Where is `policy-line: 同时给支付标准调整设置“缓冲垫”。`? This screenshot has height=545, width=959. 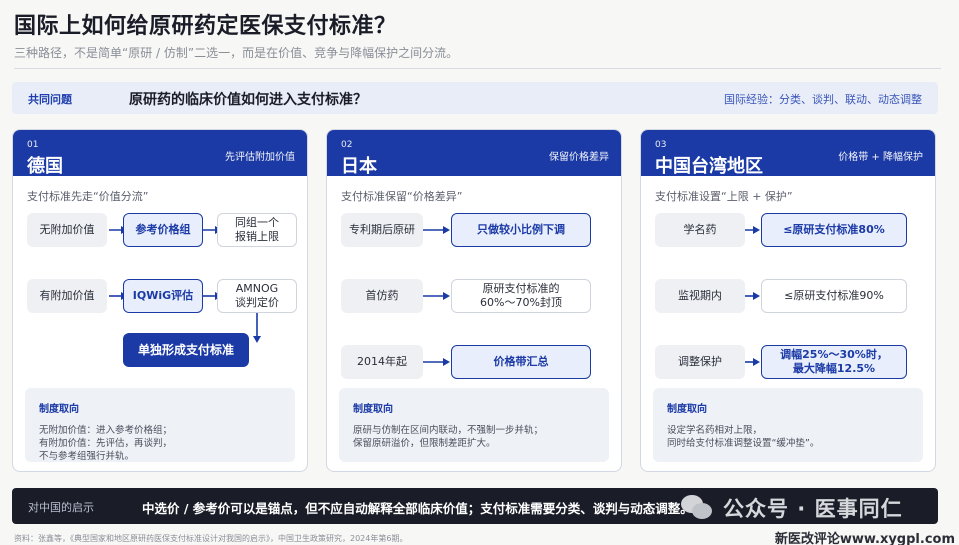 policy-line: 同时给支付标准调整设置“缓冲垫”。 is located at coordinates (743, 443).